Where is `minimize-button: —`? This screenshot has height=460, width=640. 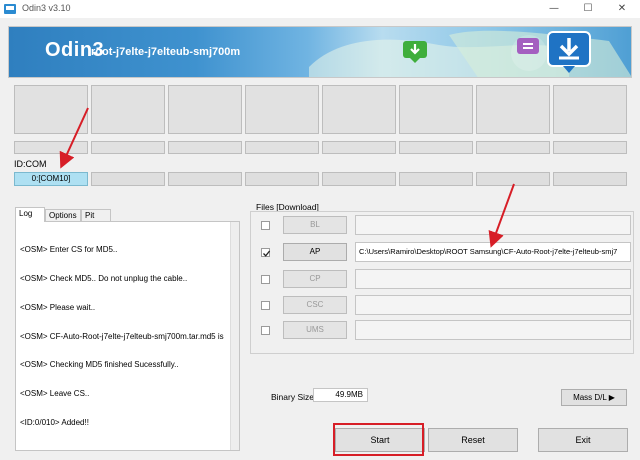 minimize-button: — is located at coordinates (554, 9).